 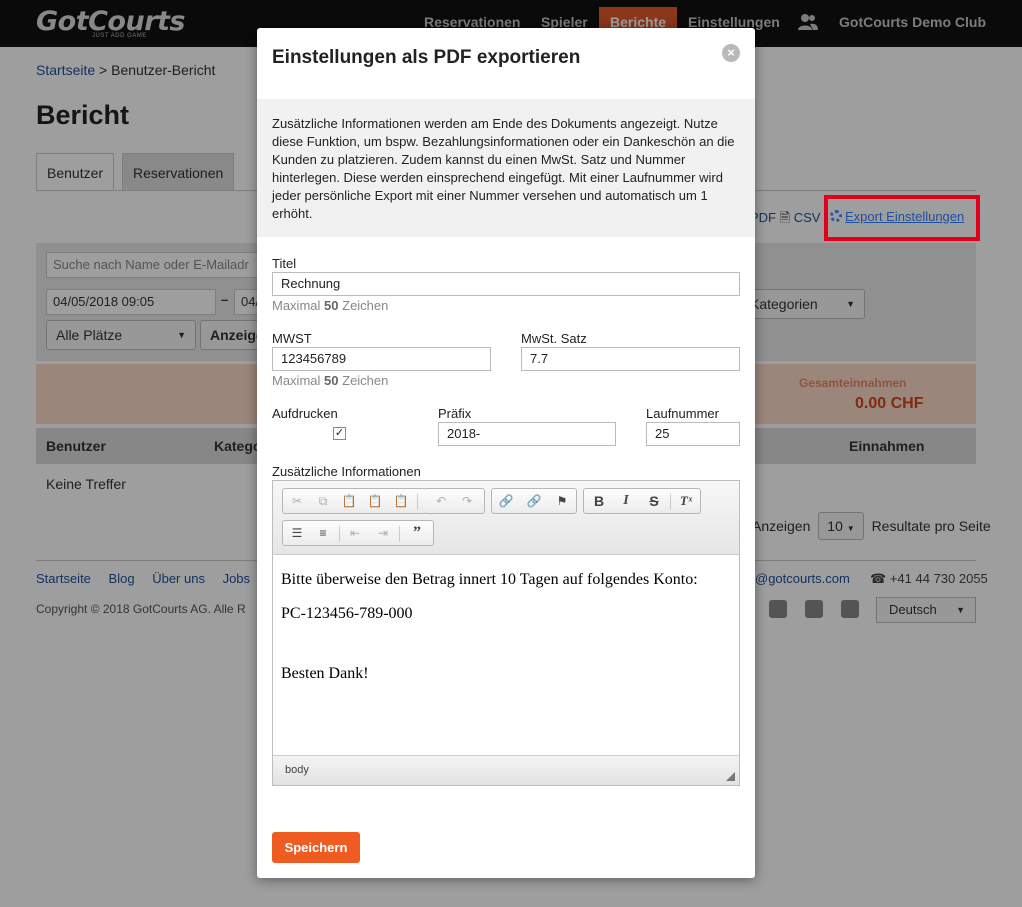 What do you see at coordinates (325, 673) in the screenshot?
I see `editor-line: Besten Dank!` at bounding box center [325, 673].